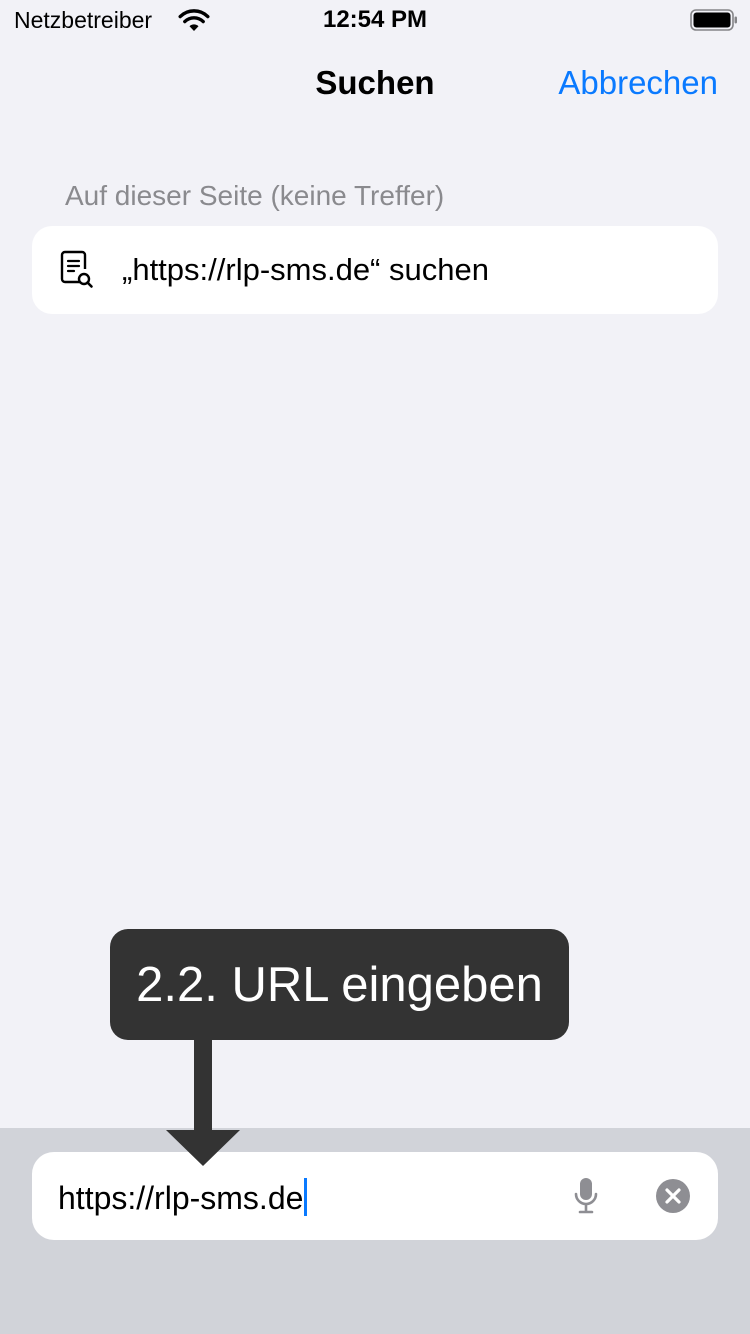 This screenshot has width=750, height=1334. What do you see at coordinates (673, 1196) in the screenshot?
I see `clear-icon` at bounding box center [673, 1196].